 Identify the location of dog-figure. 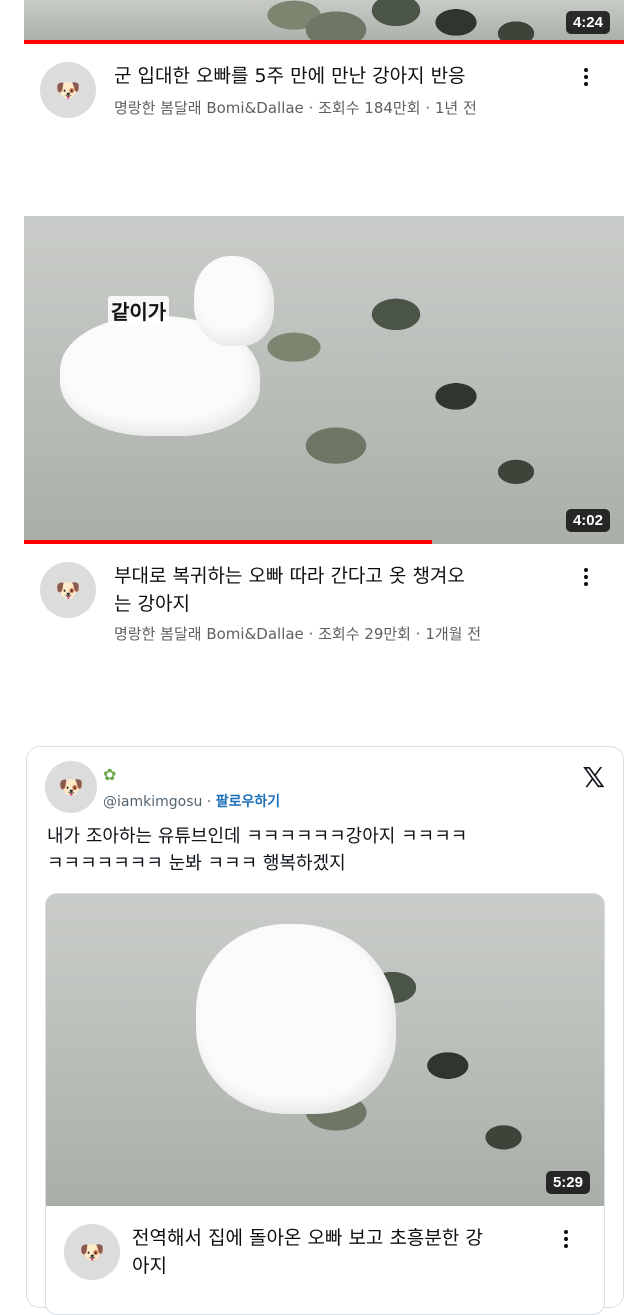
(296, 1019).